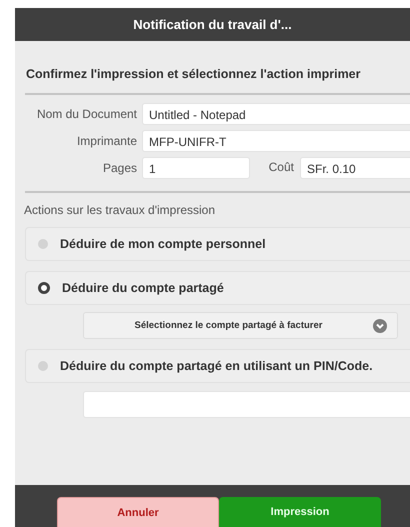  Describe the element at coordinates (246, 404) in the screenshot. I see `pin-field` at that location.